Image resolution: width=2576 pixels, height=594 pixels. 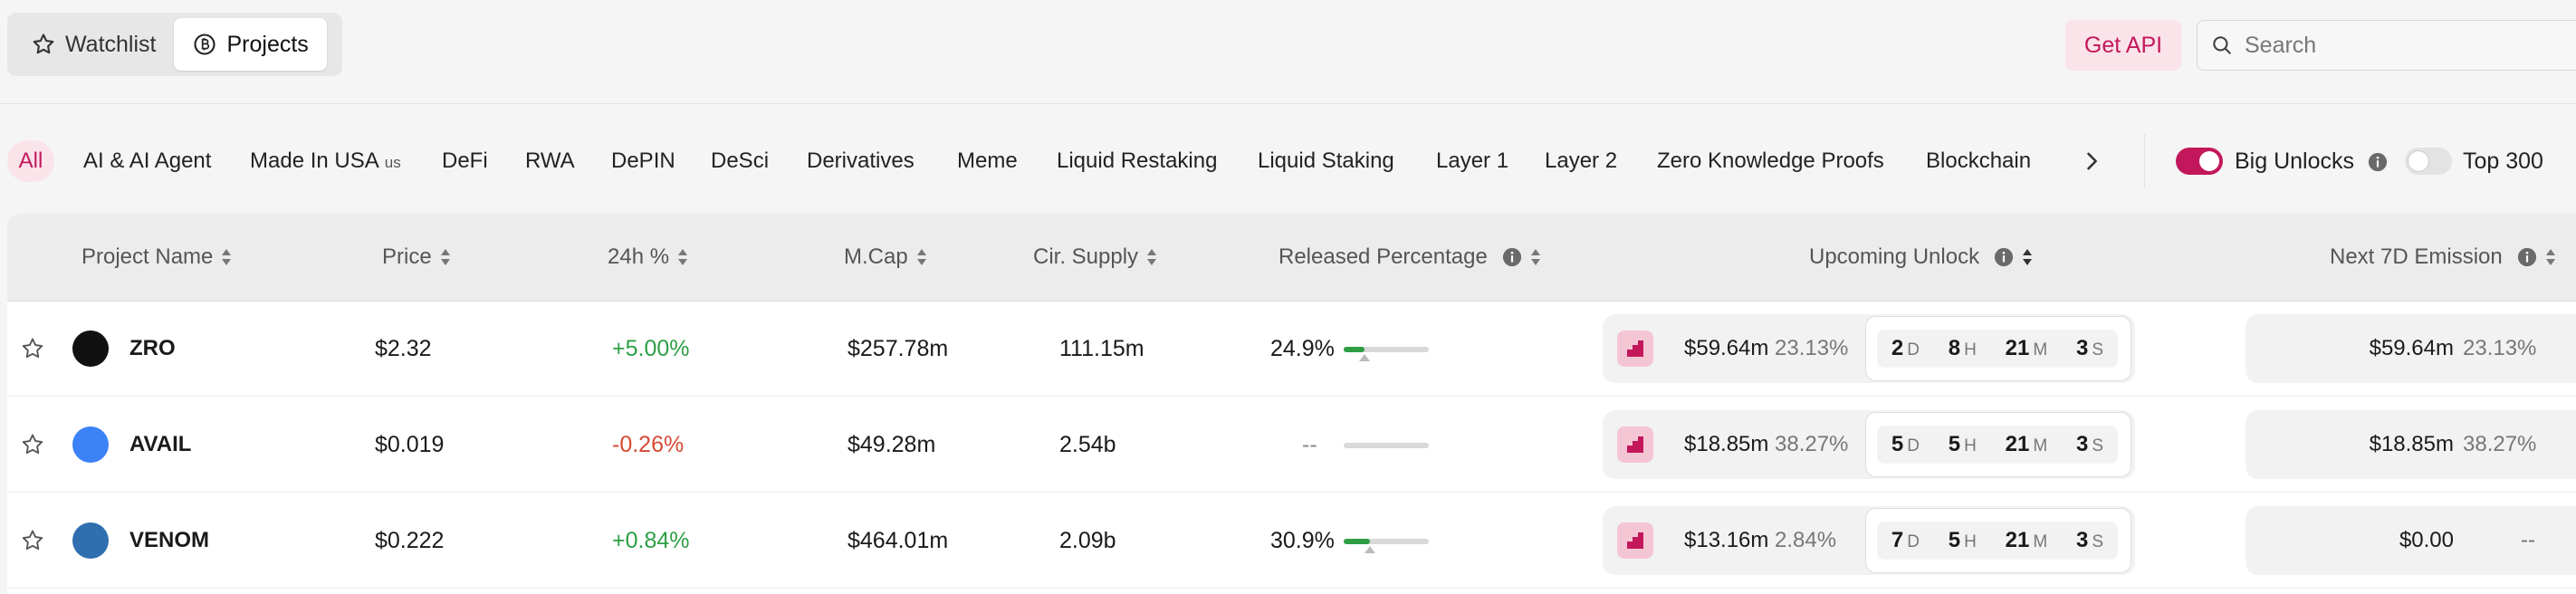 What do you see at coordinates (2407, 46) in the screenshot?
I see `search-input` at bounding box center [2407, 46].